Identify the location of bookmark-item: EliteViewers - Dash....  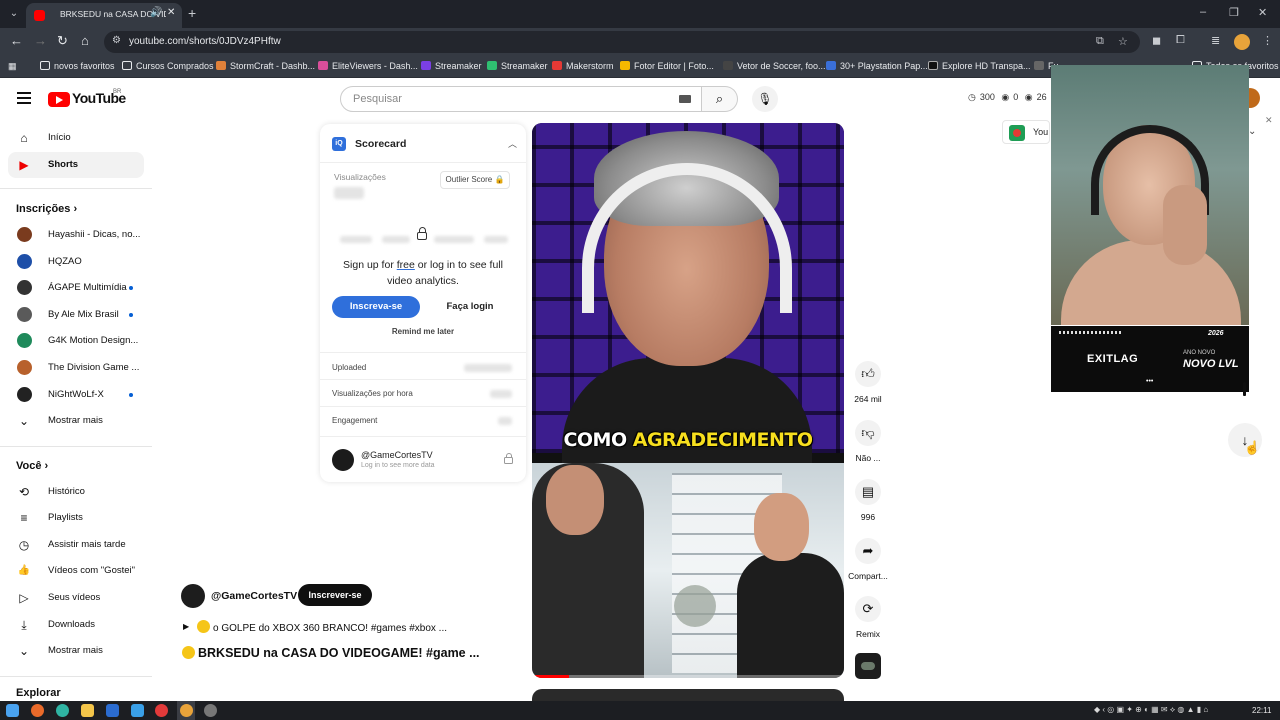
(368, 66).